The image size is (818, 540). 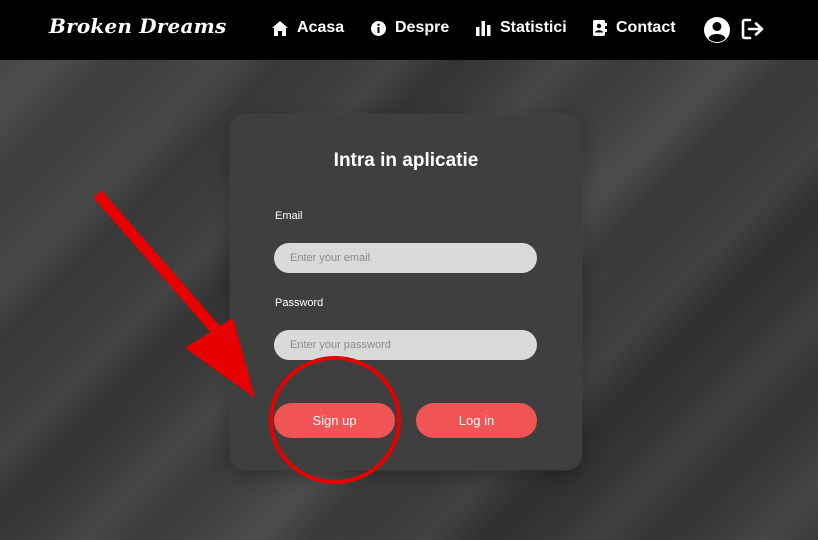 I want to click on login-button: Log in, so click(x=476, y=420).